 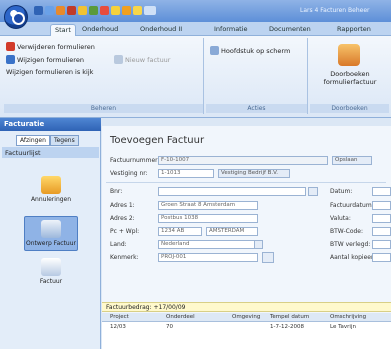 What do you see at coordinates (256, 50) in the screenshot?
I see `hoofdstuk-label: Hoofdstuk op scherm` at bounding box center [256, 50].